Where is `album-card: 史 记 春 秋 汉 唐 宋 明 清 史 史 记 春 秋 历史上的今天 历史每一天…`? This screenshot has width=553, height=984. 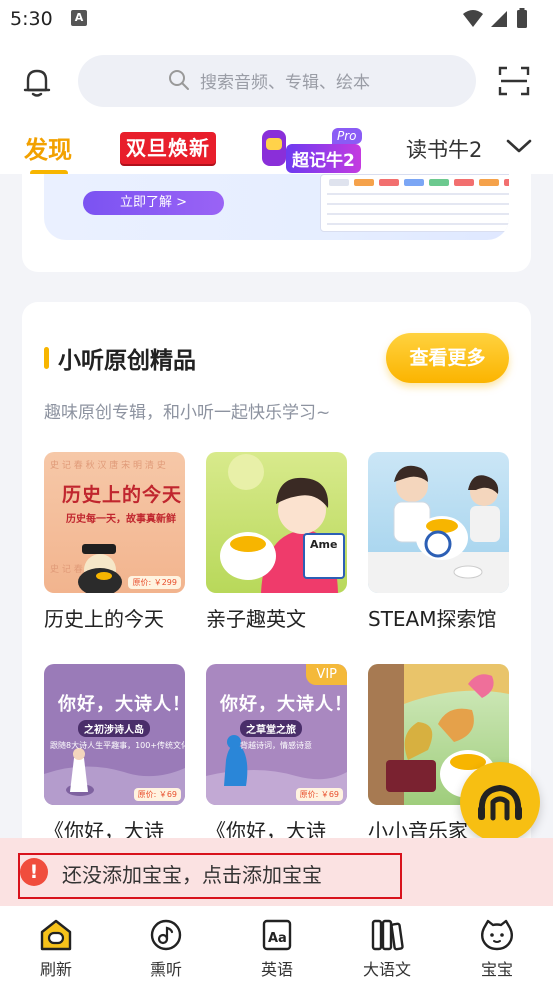 album-card: 史 记 春 秋 汉 唐 宋 明 清 史 史 记 春 秋 历史上的今天 历史每一天… is located at coordinates (114, 541).